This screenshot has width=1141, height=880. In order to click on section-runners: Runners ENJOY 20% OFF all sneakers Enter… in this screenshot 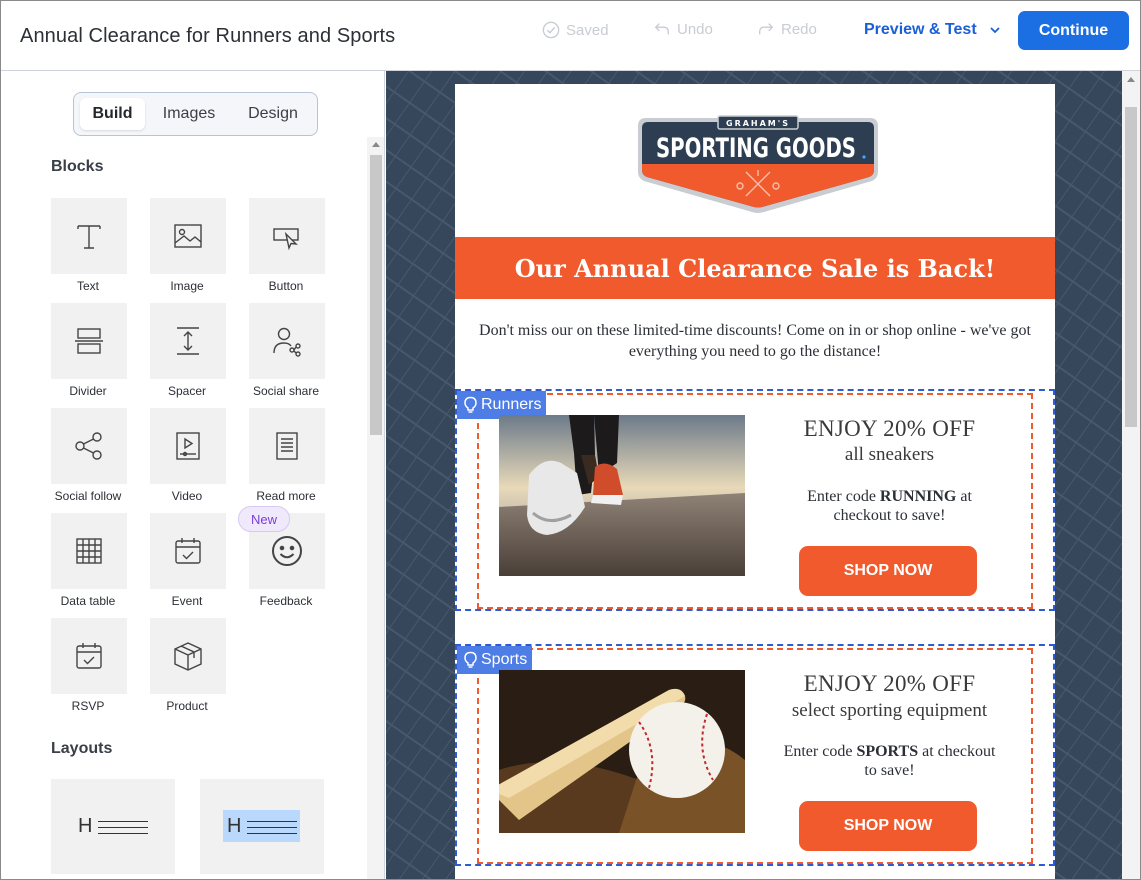, I will do `click(755, 500)`.